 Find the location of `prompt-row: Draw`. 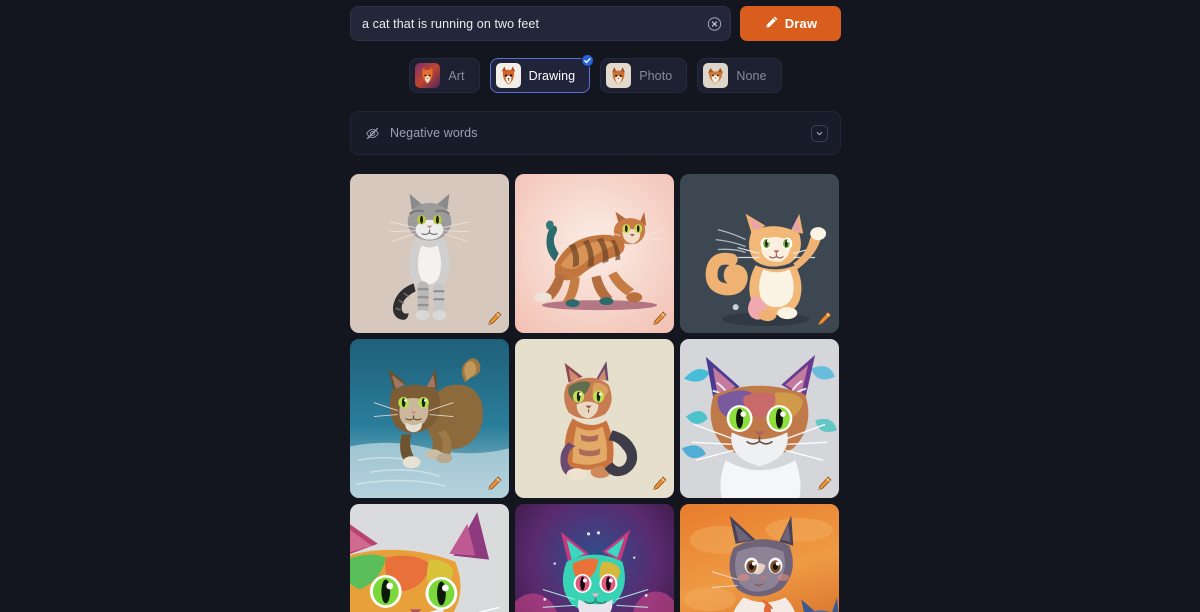

prompt-row: Draw is located at coordinates (595, 20).